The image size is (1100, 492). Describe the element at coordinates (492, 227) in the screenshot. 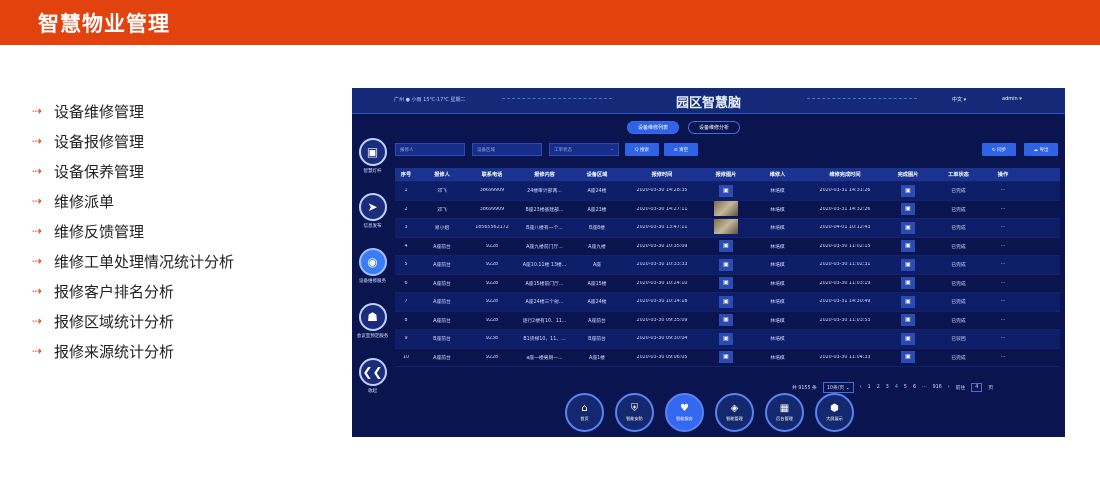

I see `table-cell-wrap: 18565562172` at that location.